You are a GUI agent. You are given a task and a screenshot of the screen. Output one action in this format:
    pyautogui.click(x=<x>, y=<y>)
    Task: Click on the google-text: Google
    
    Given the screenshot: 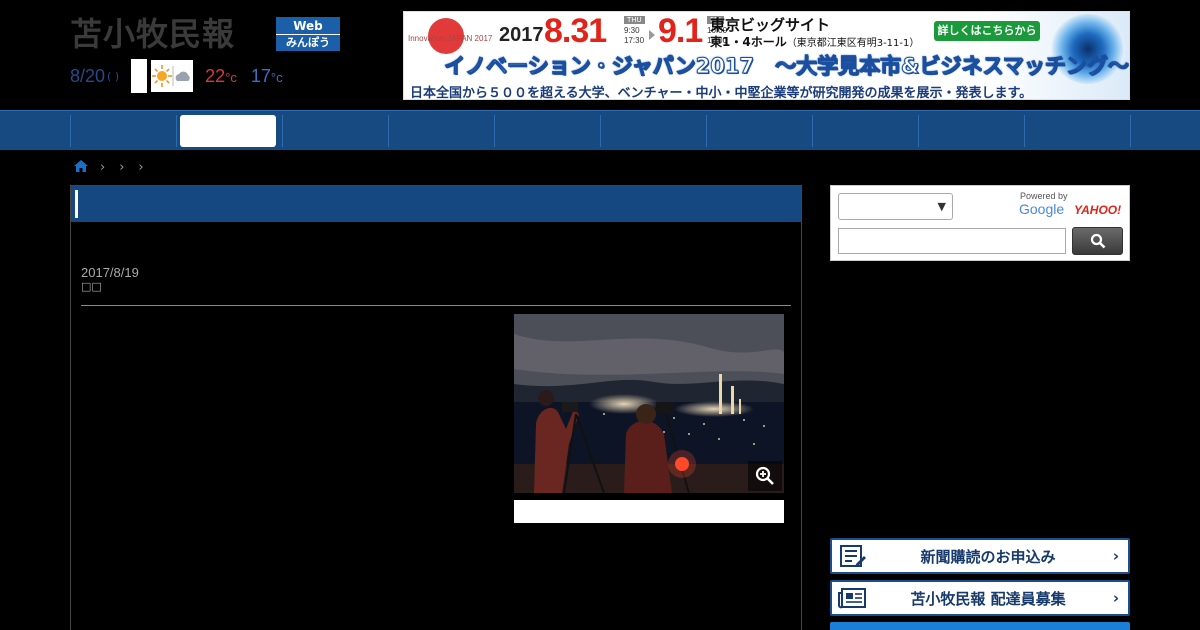 What is the action you would take?
    pyautogui.click(x=1042, y=209)
    